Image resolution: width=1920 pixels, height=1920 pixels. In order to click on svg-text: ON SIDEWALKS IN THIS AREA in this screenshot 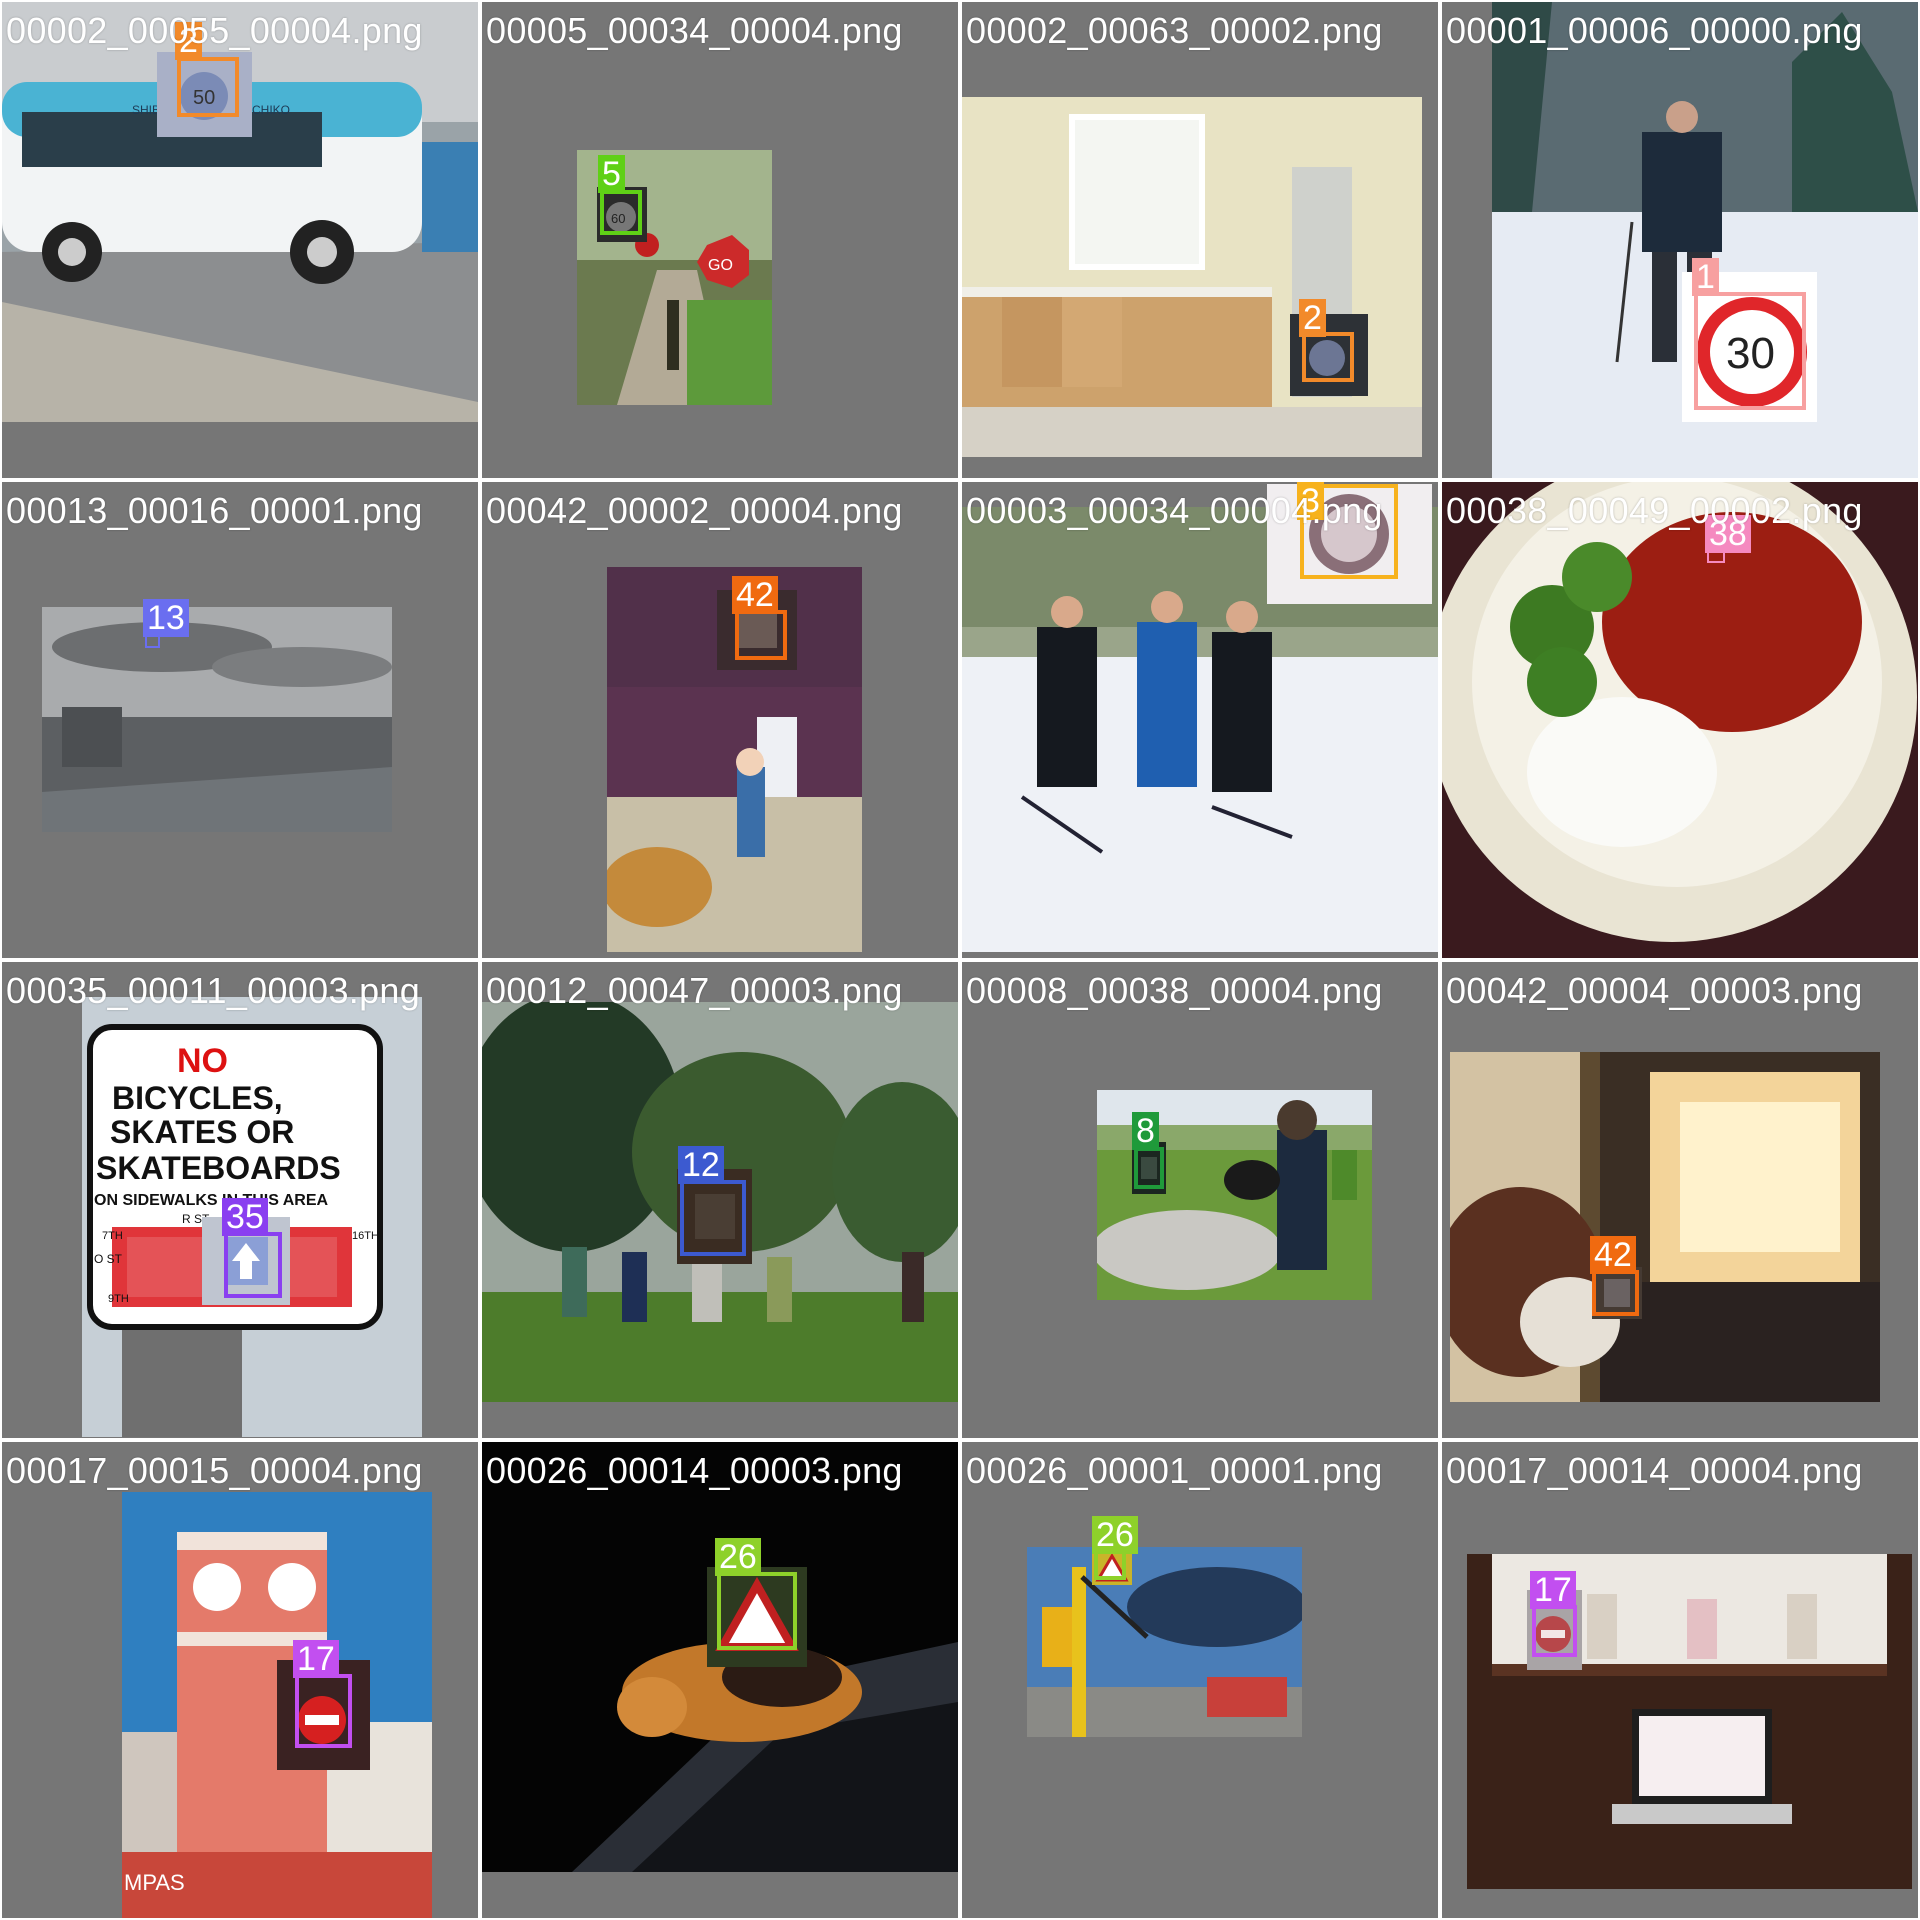, I will do `click(211, 1200)`.